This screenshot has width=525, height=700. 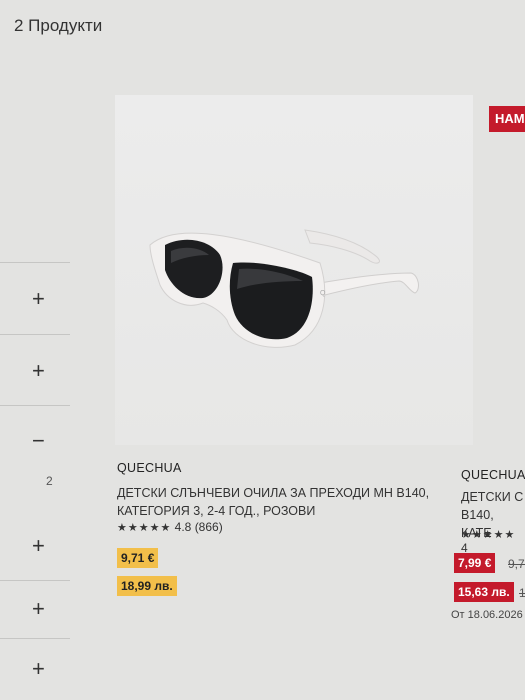 I want to click on old-price-bgn: 1, so click(x=522, y=593).